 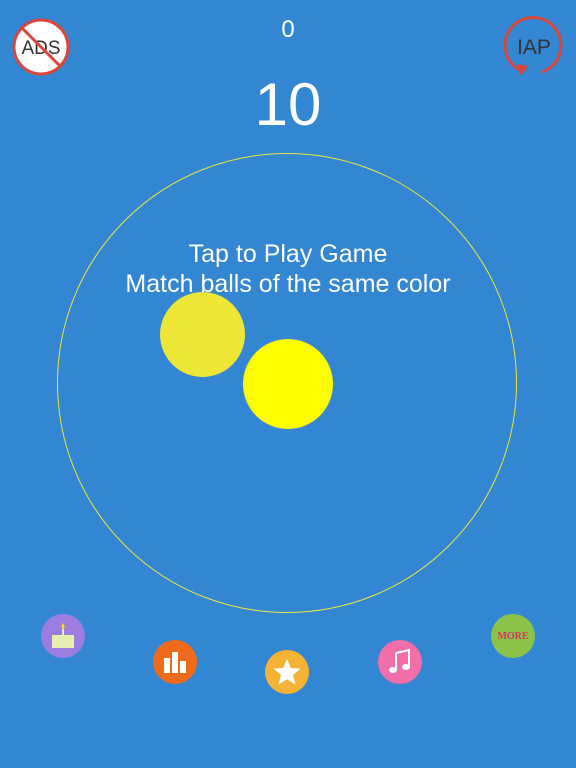 I want to click on iap-label: IAP, so click(x=534, y=47).